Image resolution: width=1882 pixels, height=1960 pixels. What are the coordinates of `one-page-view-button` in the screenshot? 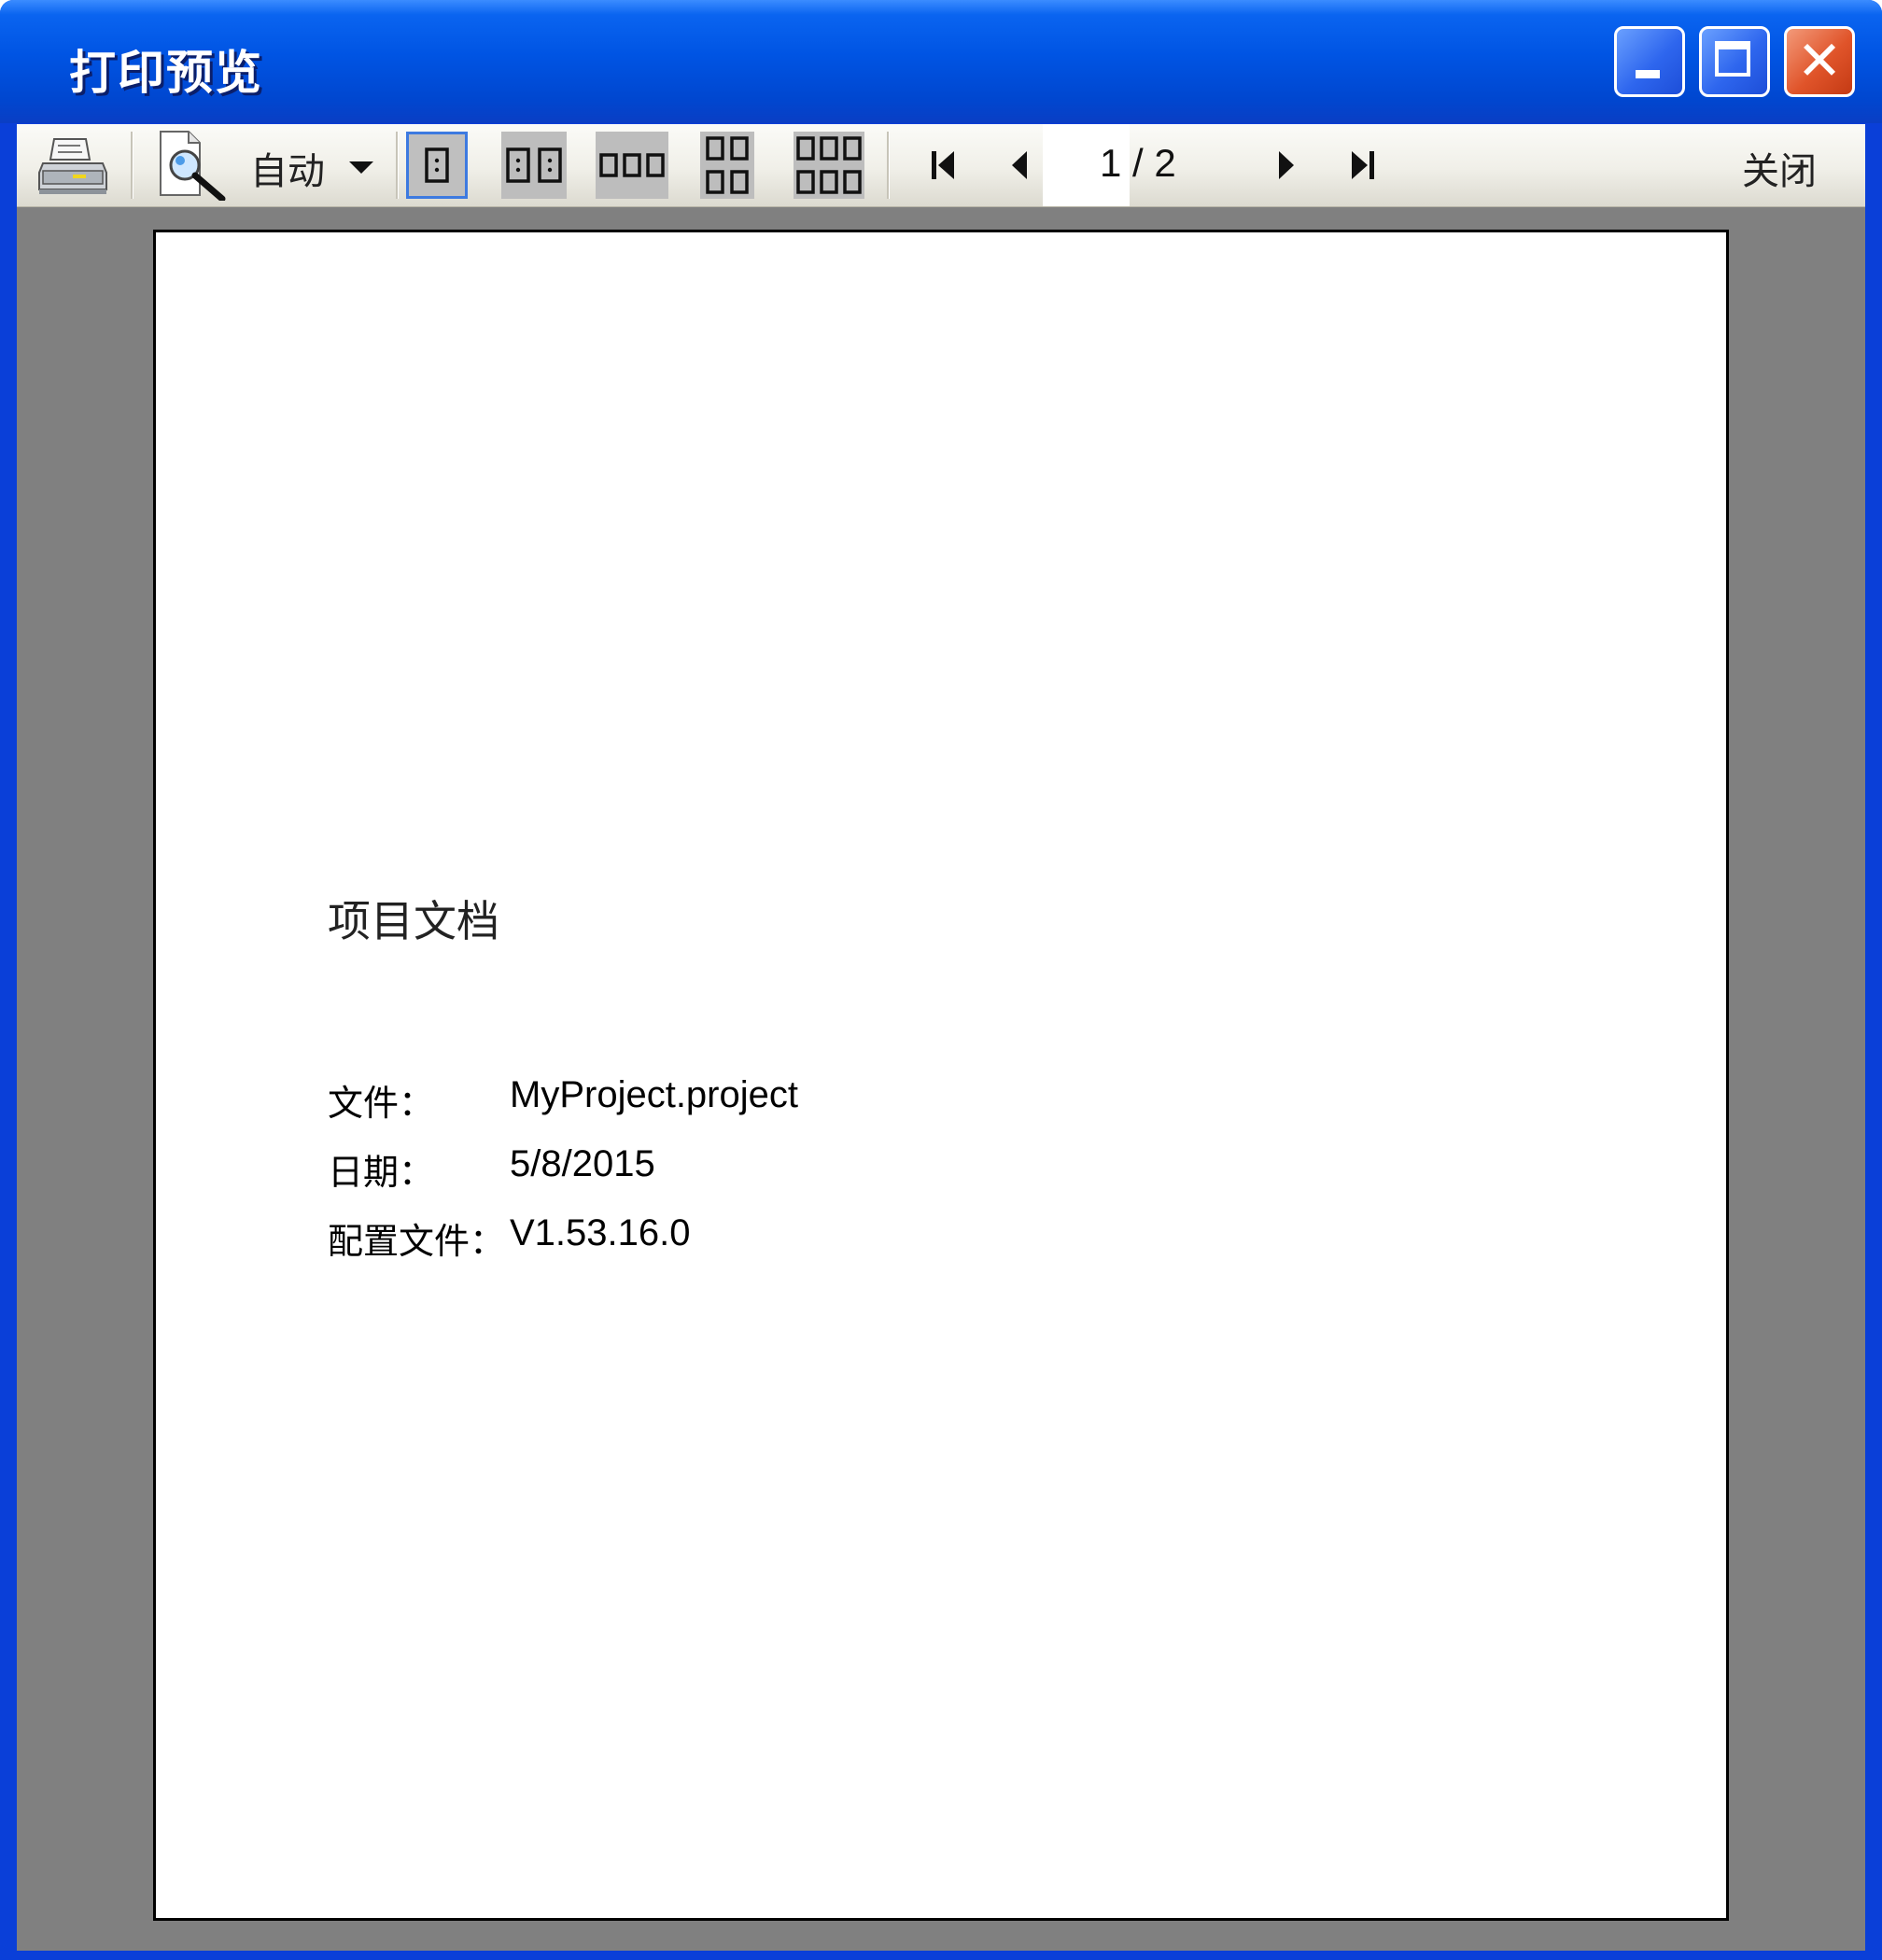 It's located at (437, 165).